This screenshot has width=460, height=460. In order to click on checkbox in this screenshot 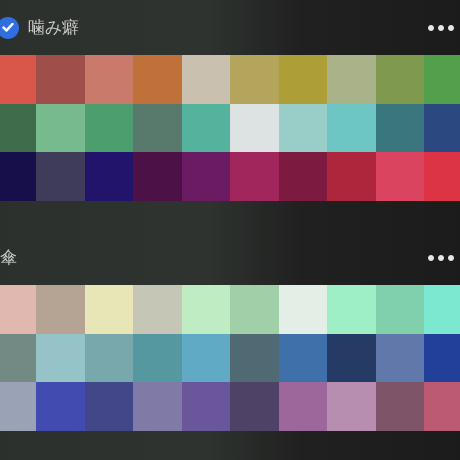, I will do `click(9, 27)`.